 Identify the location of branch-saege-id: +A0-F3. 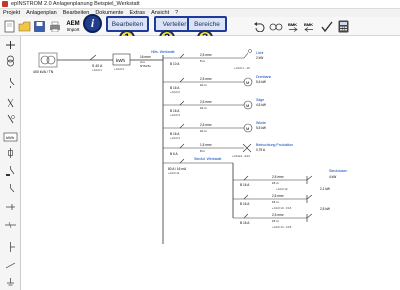
(175, 115).